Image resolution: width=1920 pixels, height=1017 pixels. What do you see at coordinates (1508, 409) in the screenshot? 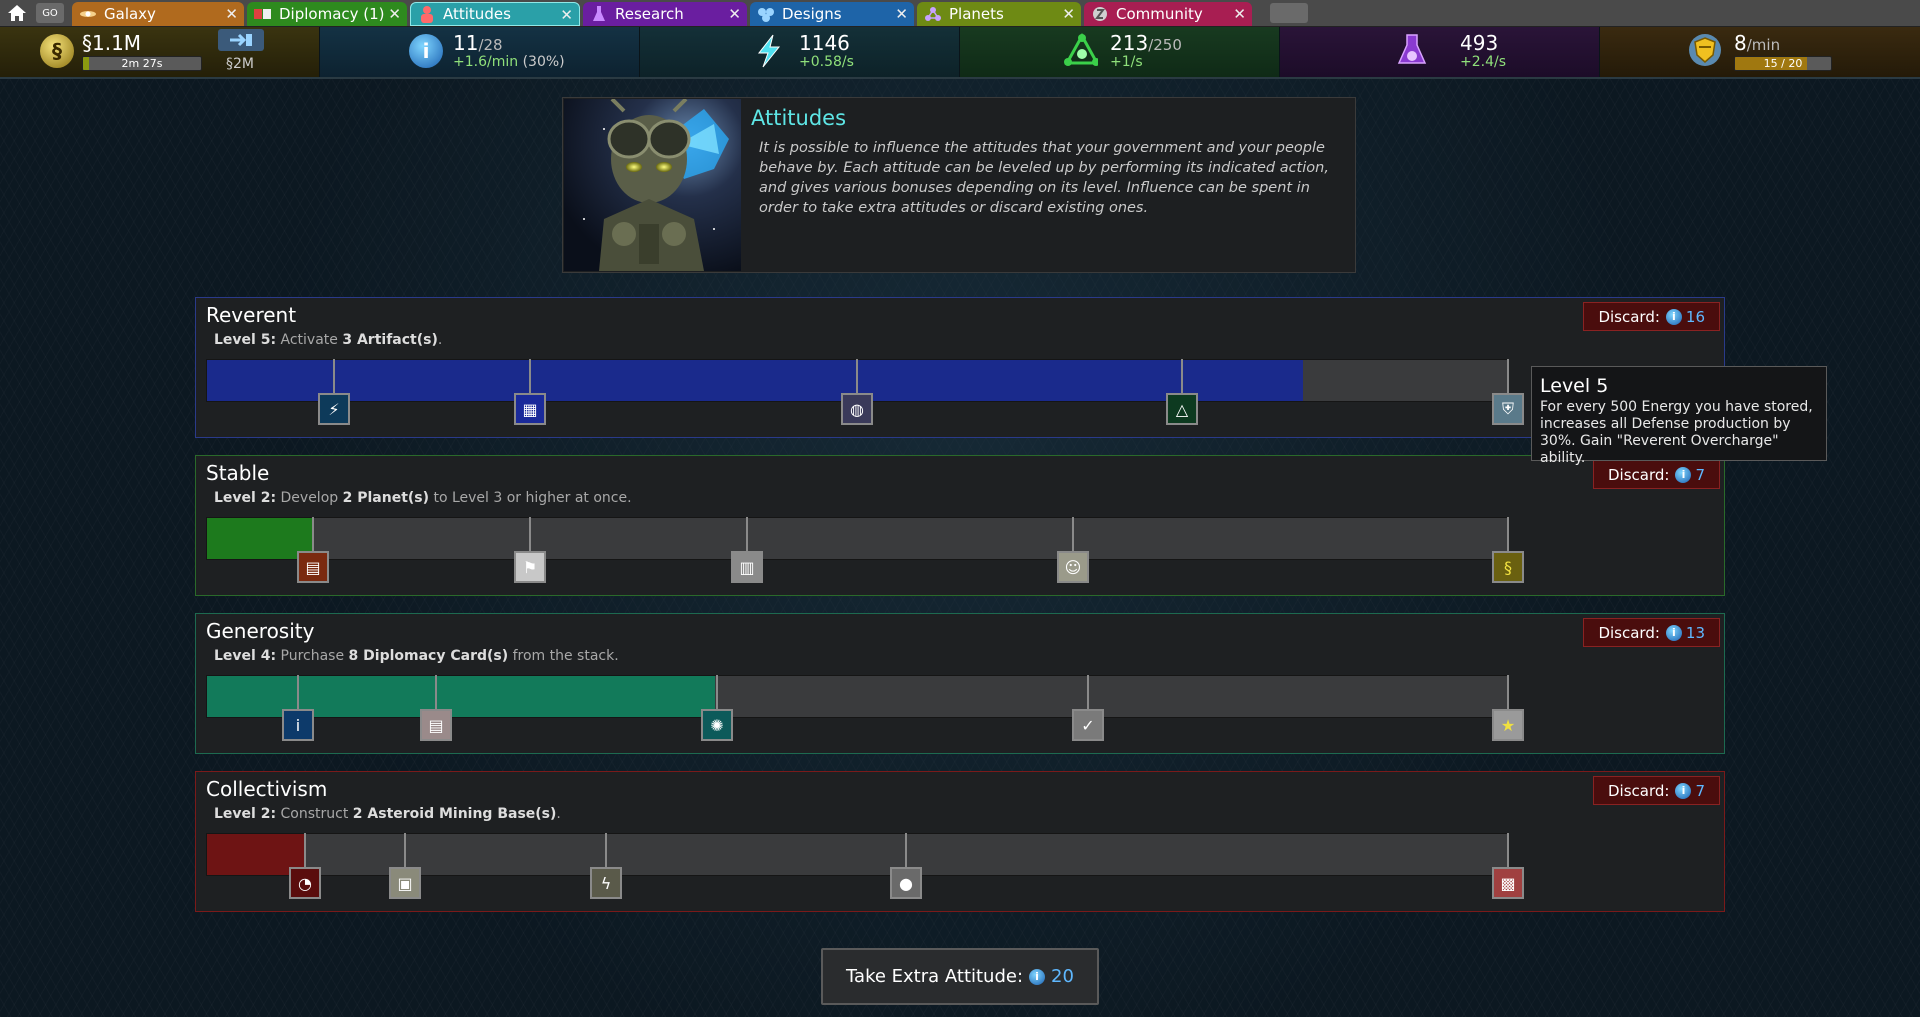
I see `level-5-node: ⛨` at bounding box center [1508, 409].